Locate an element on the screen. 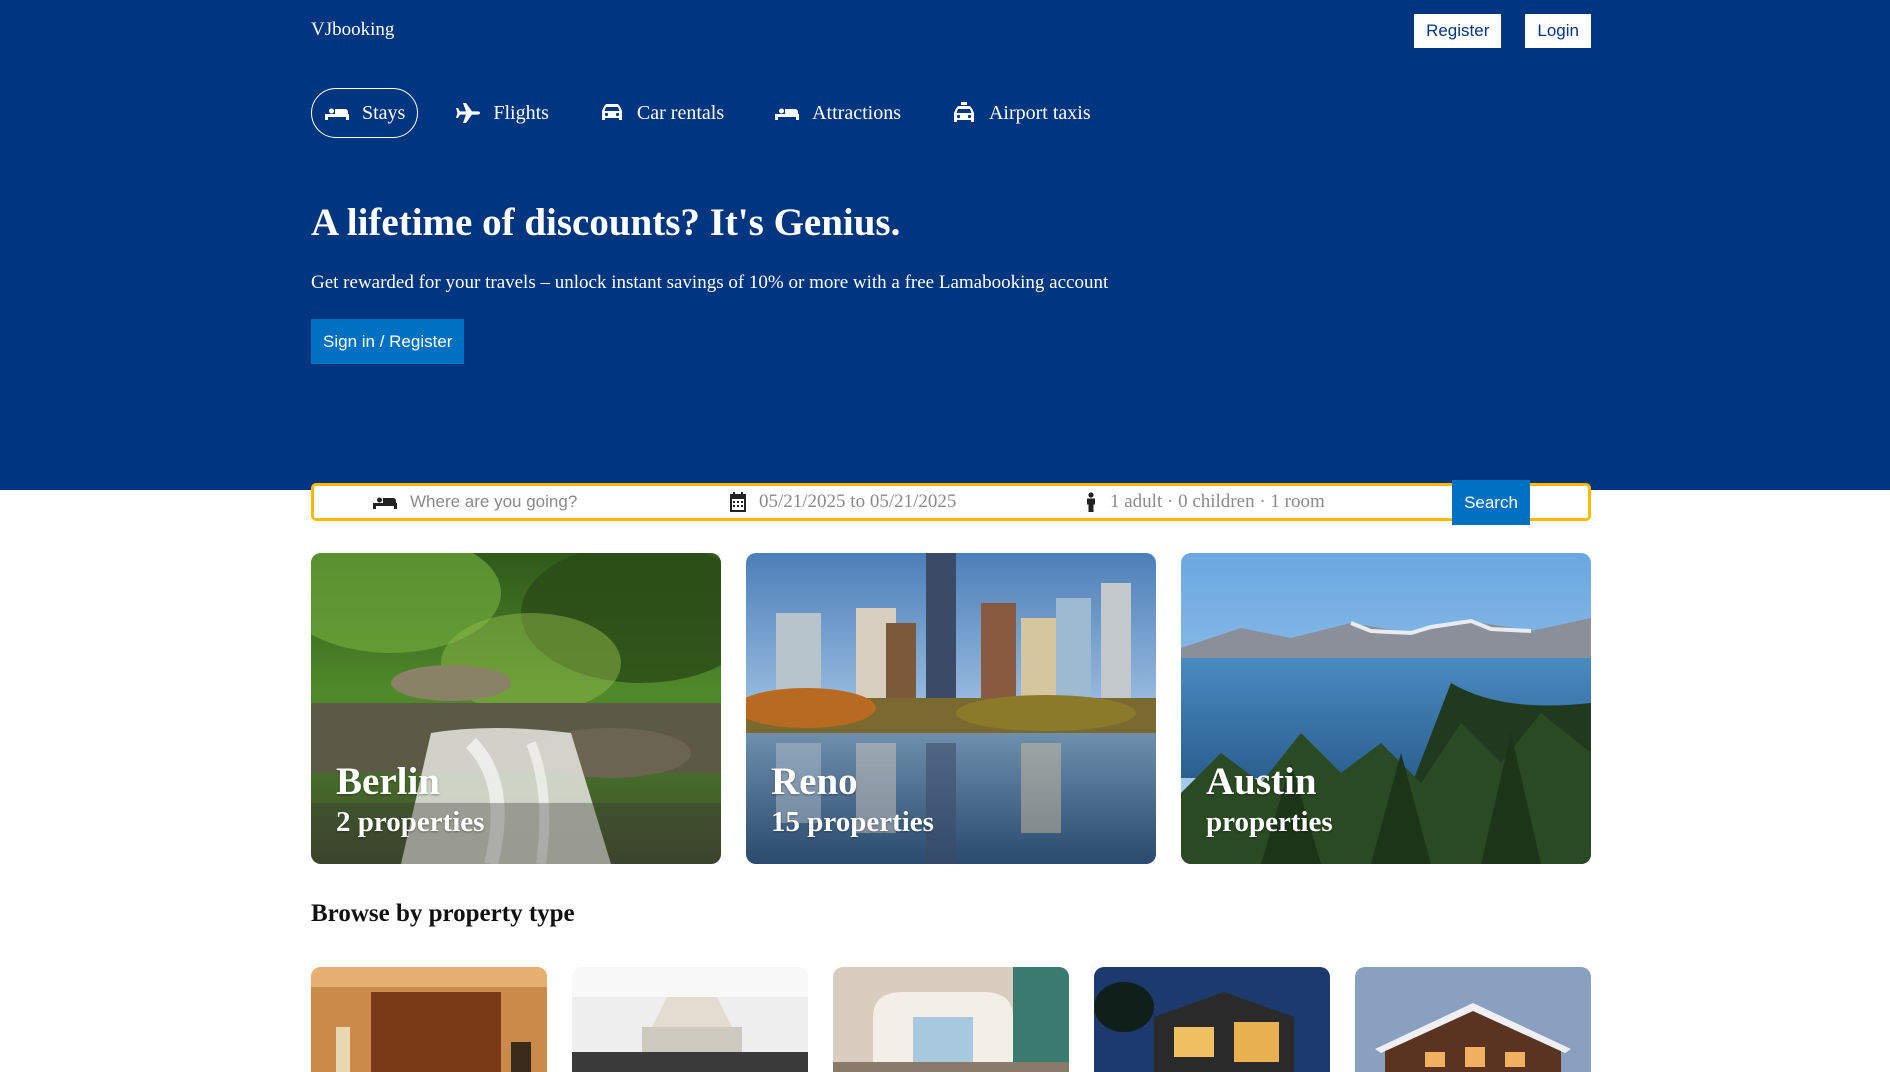  featured-text: Berlin 2 properties is located at coordinates (410, 800).